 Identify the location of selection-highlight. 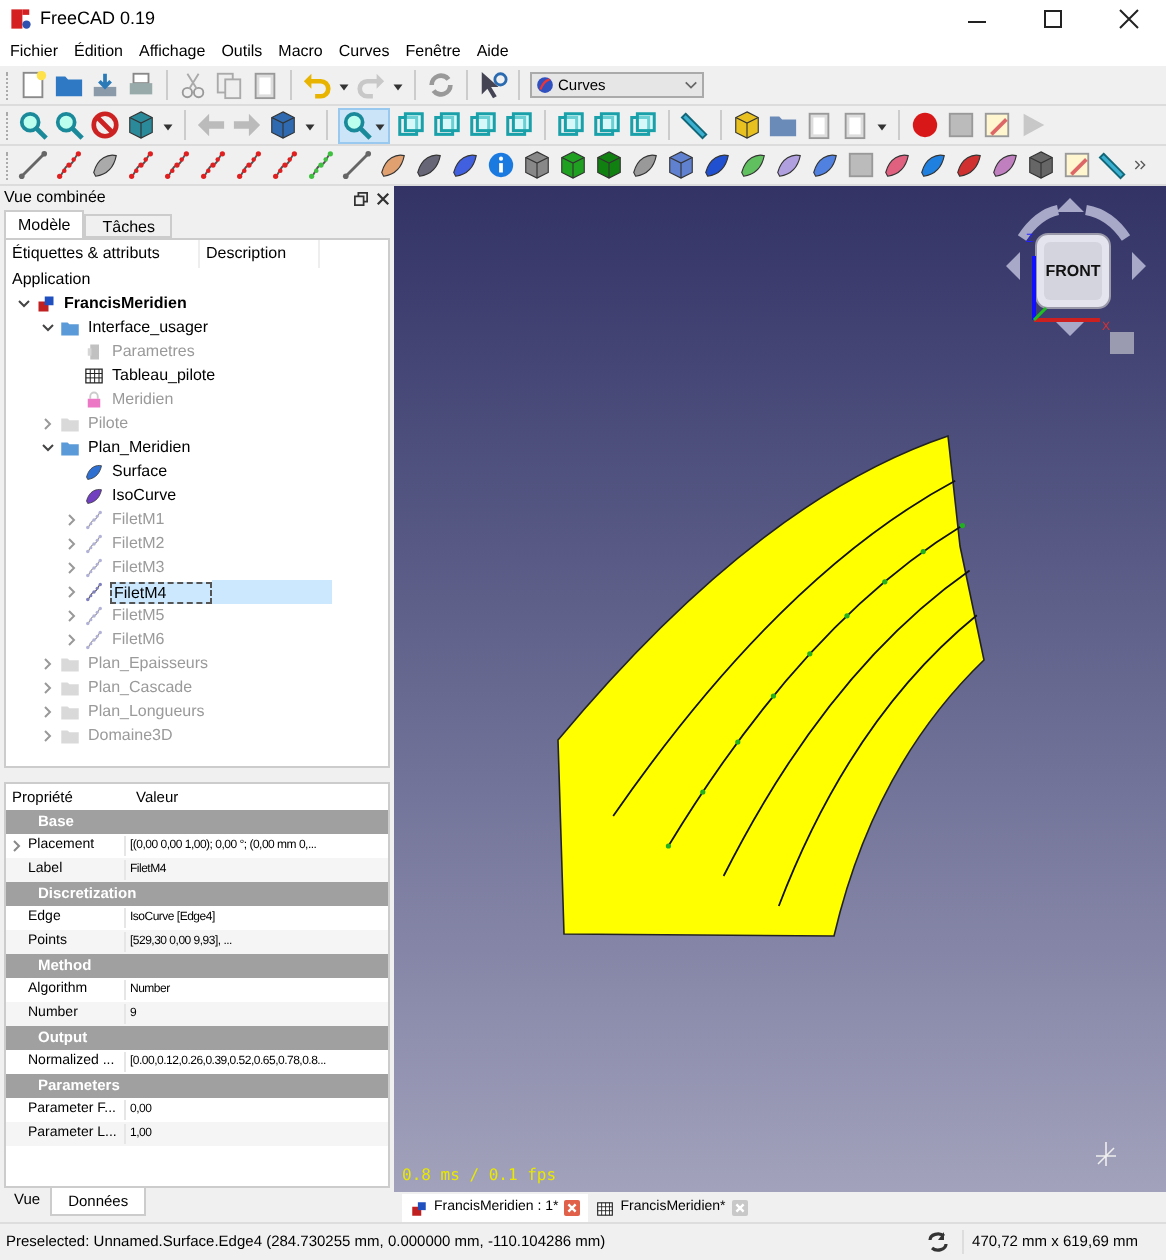
(272, 592).